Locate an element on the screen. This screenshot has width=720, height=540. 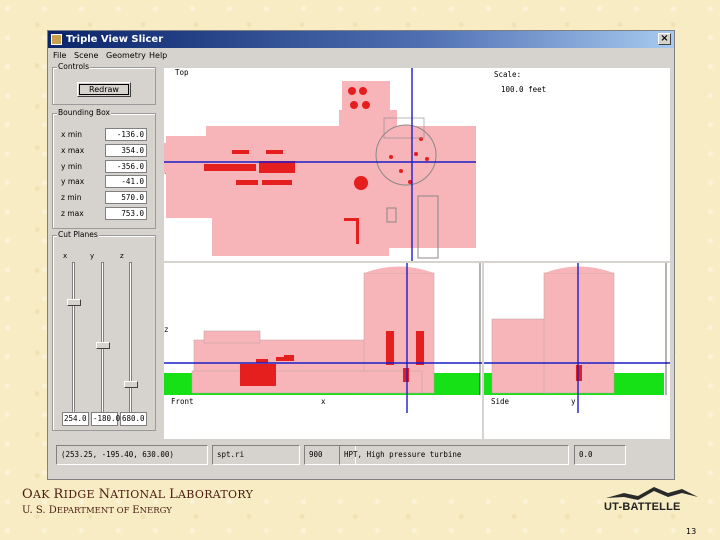
ymin-field: -356.0 is located at coordinates (126, 166).